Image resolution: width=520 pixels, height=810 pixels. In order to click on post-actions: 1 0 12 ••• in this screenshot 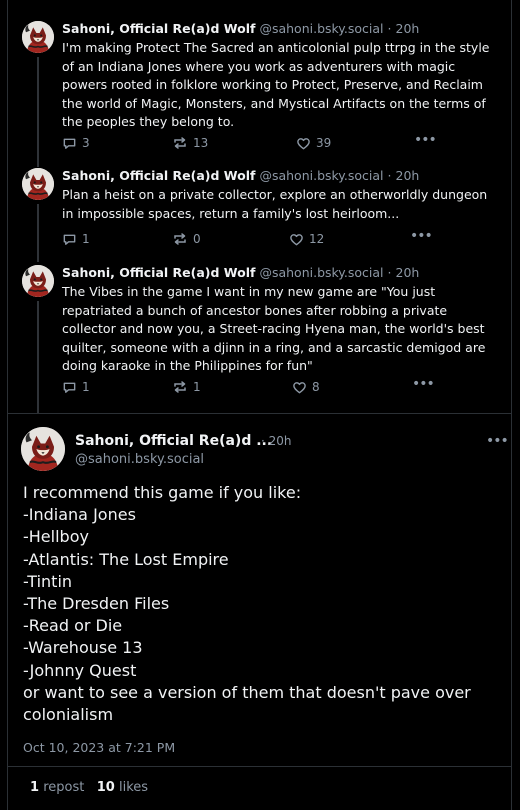, I will do `click(257, 237)`.